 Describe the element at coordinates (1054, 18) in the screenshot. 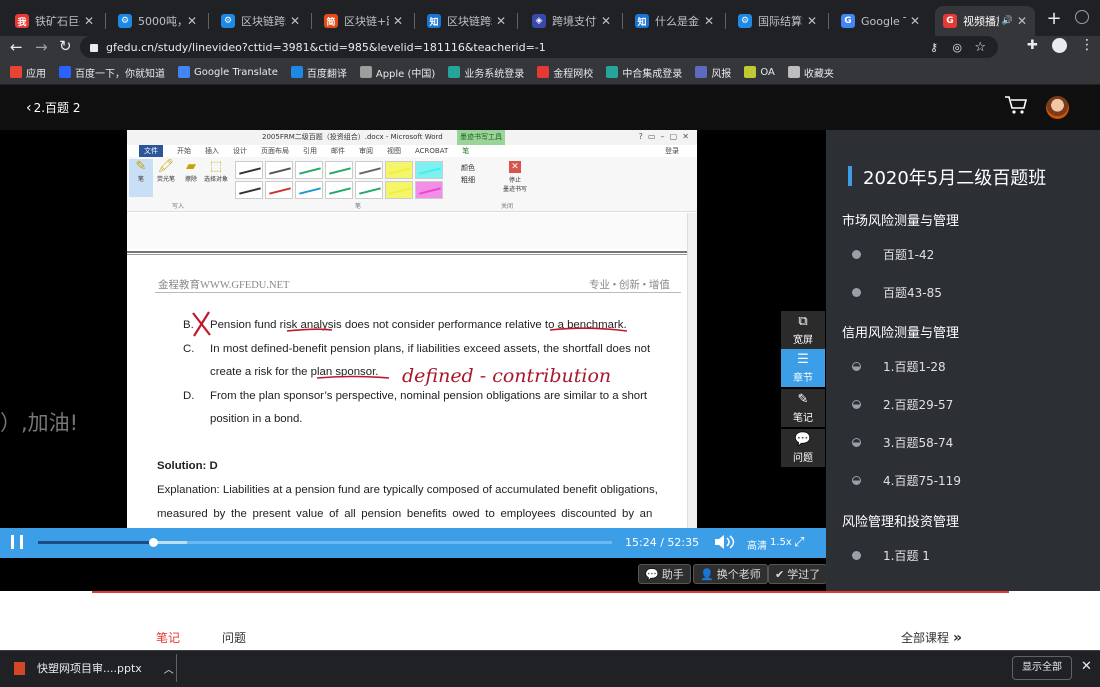

I see `new-tab-button: +` at that location.